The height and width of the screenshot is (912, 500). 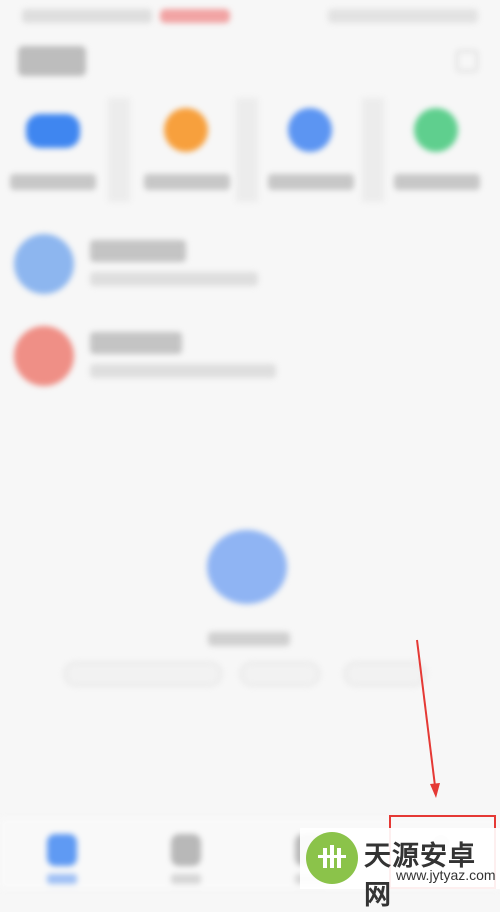 What do you see at coordinates (435, 790) in the screenshot?
I see `annotation-arrow-head` at bounding box center [435, 790].